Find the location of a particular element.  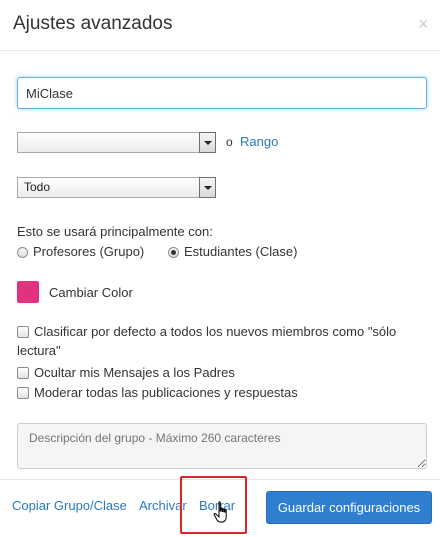

archive-link: Archivar is located at coordinates (163, 505).